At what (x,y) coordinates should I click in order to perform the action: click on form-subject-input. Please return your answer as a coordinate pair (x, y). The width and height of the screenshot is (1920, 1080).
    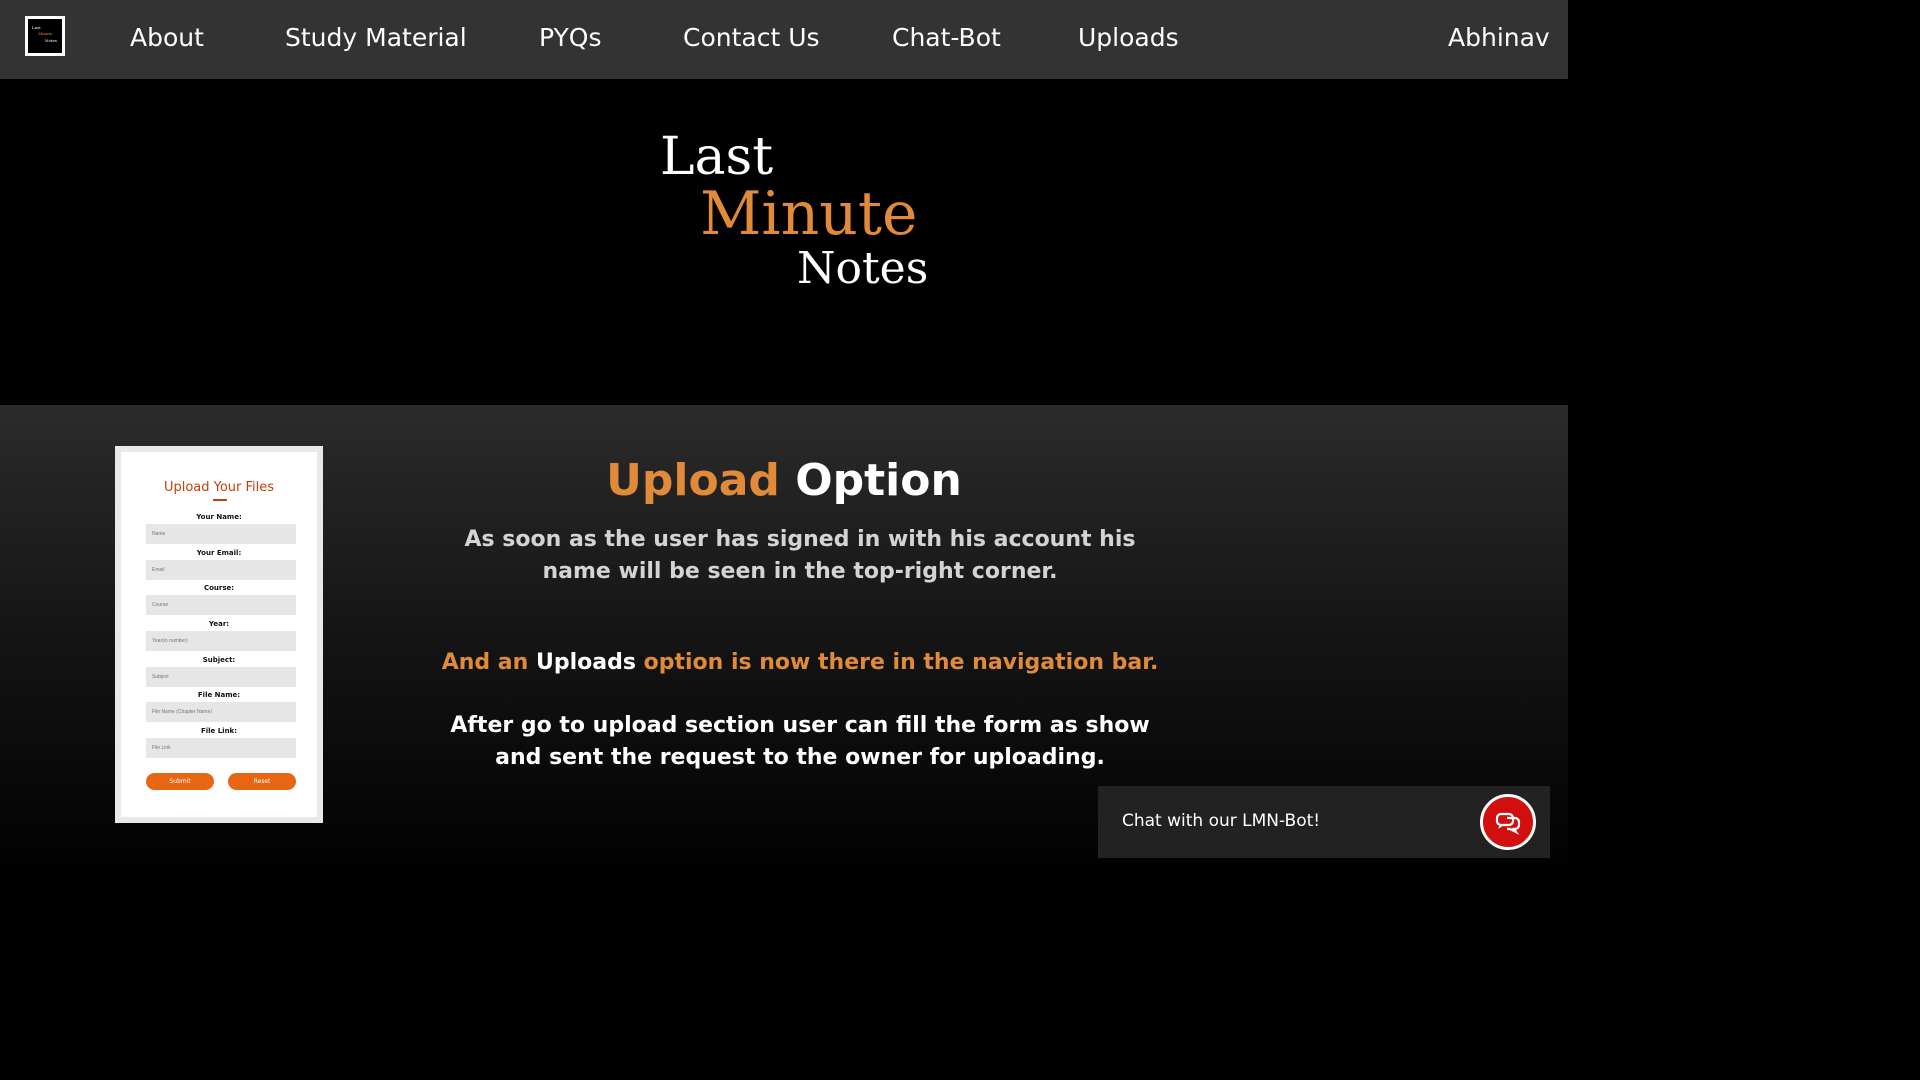
    Looking at the image, I should click on (221, 677).